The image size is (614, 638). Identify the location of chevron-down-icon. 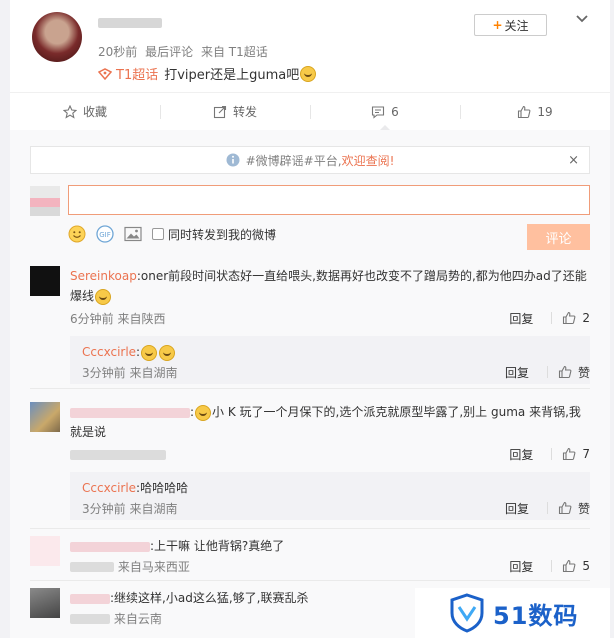
(582, 19).